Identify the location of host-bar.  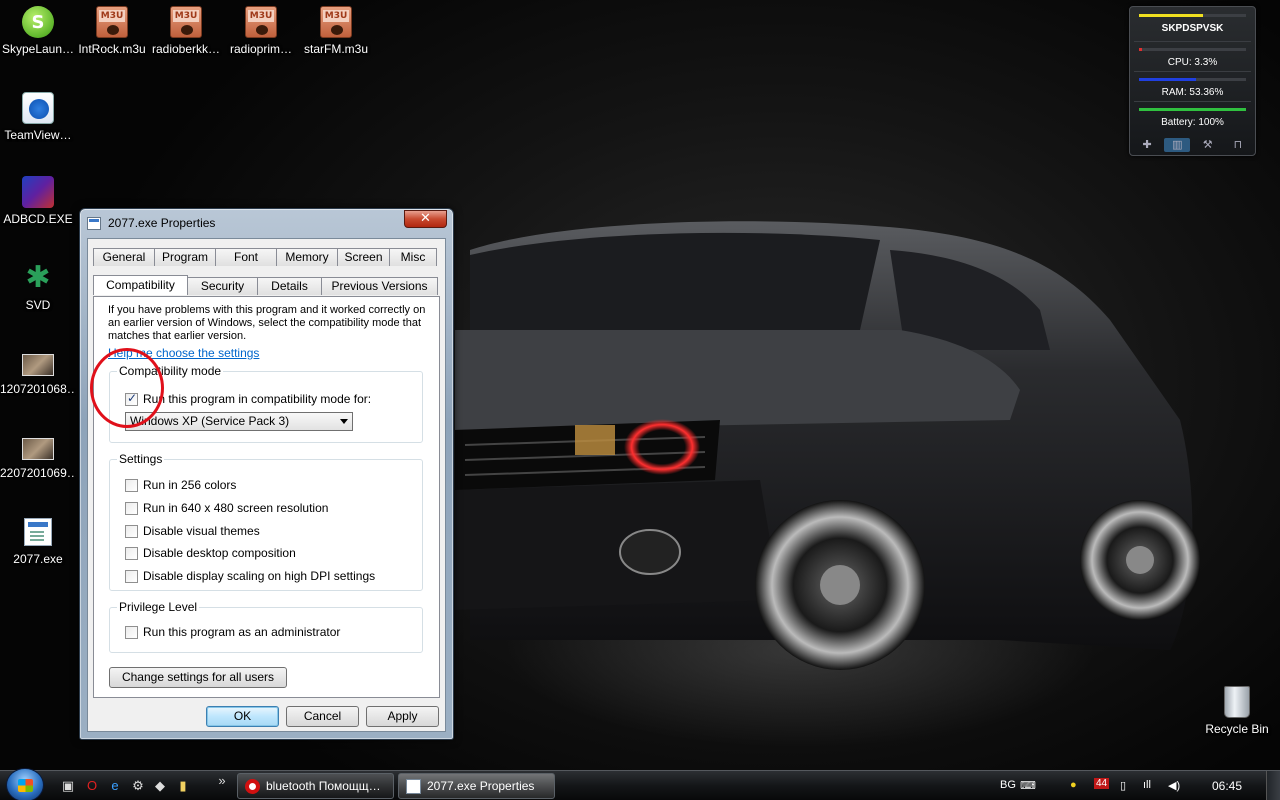
(1192, 15).